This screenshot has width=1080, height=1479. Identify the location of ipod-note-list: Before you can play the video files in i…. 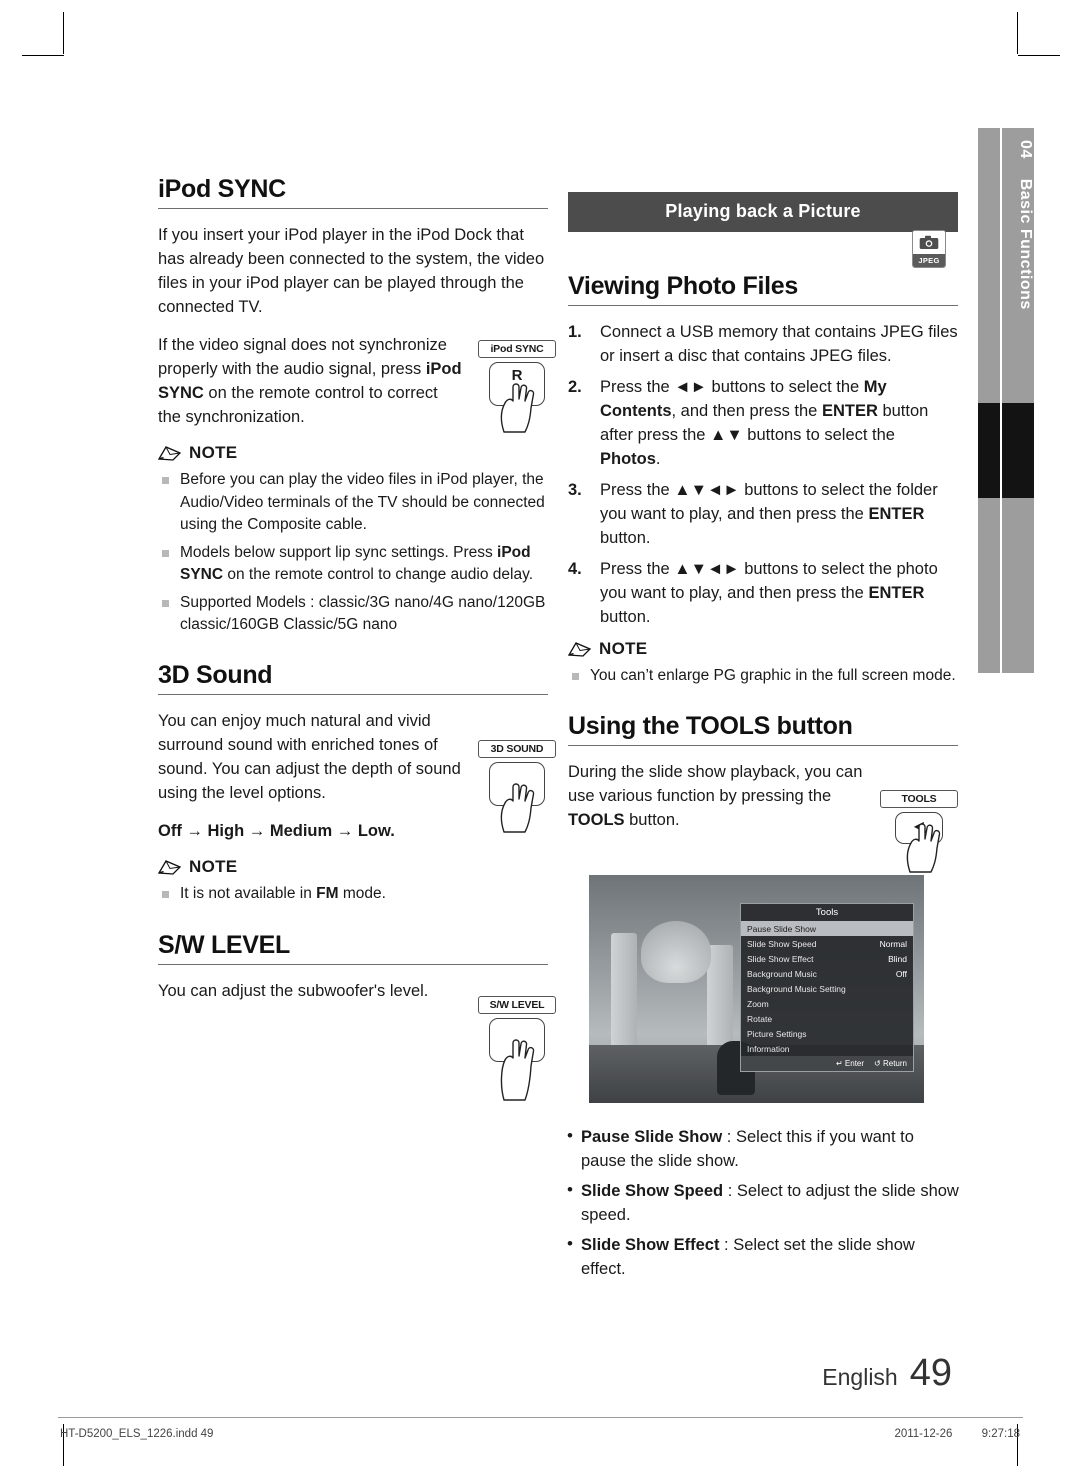
(353, 553).